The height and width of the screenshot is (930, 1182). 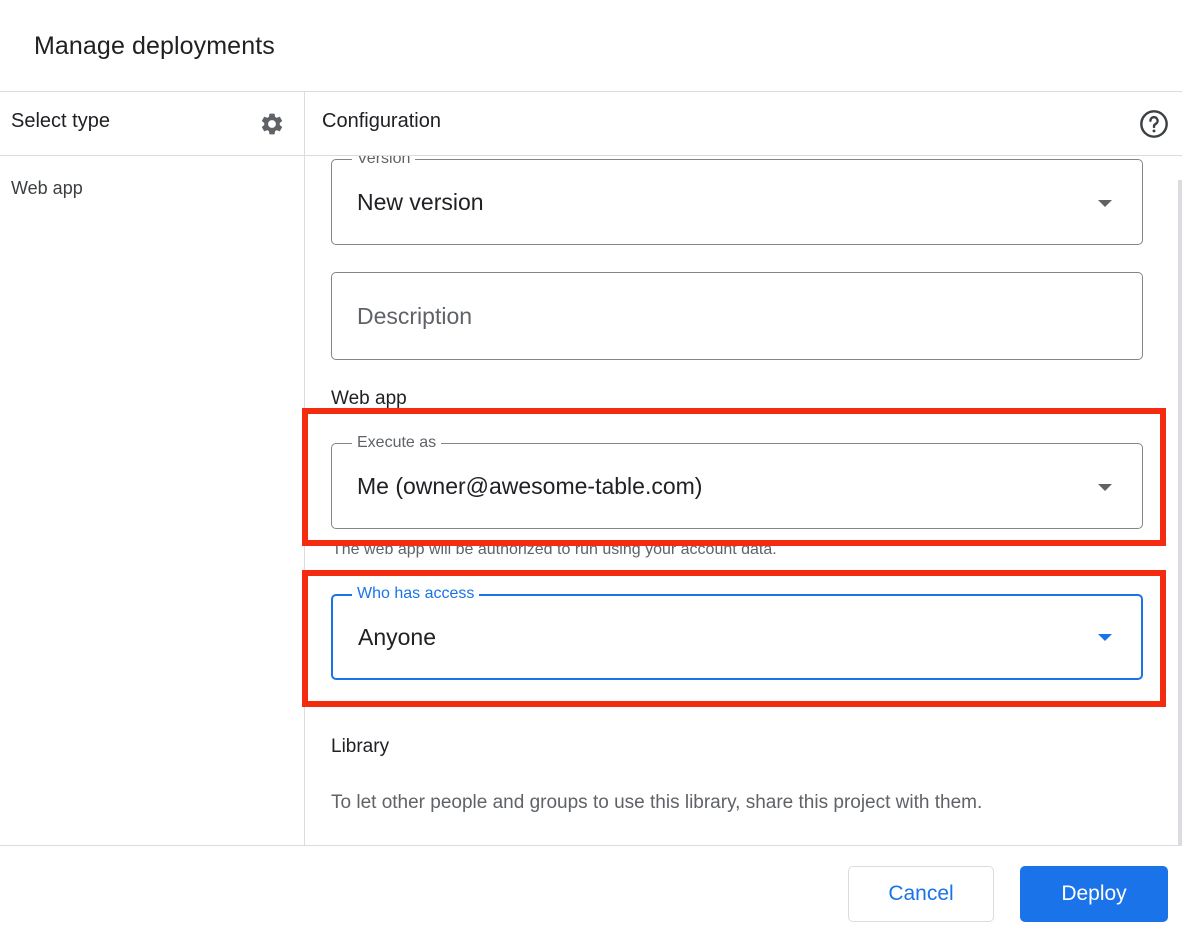 What do you see at coordinates (1154, 124) in the screenshot?
I see `help-circle-icon` at bounding box center [1154, 124].